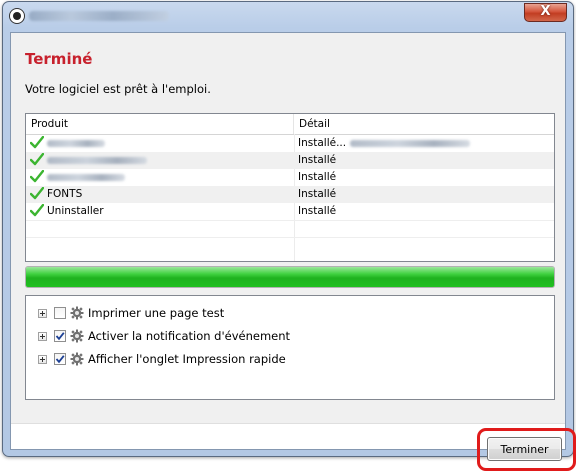  I want to click on window-title-redacted, so click(99, 16).